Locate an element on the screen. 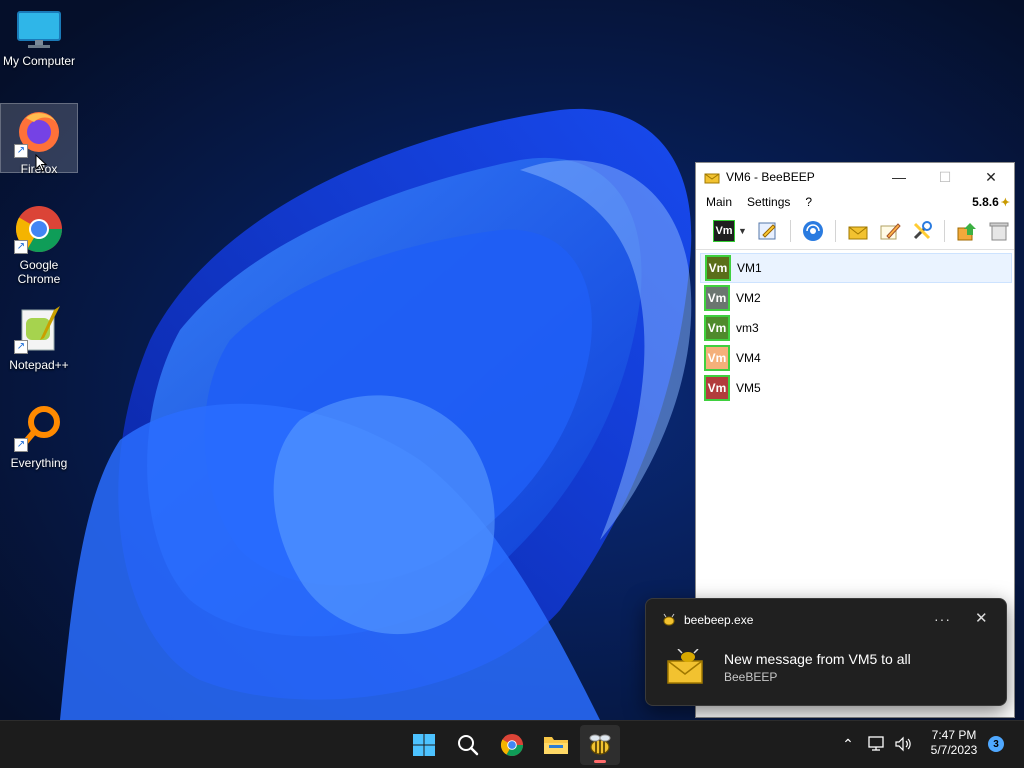 Image resolution: width=1024 pixels, height=768 pixels. share-folder-icon is located at coordinates (966, 232).